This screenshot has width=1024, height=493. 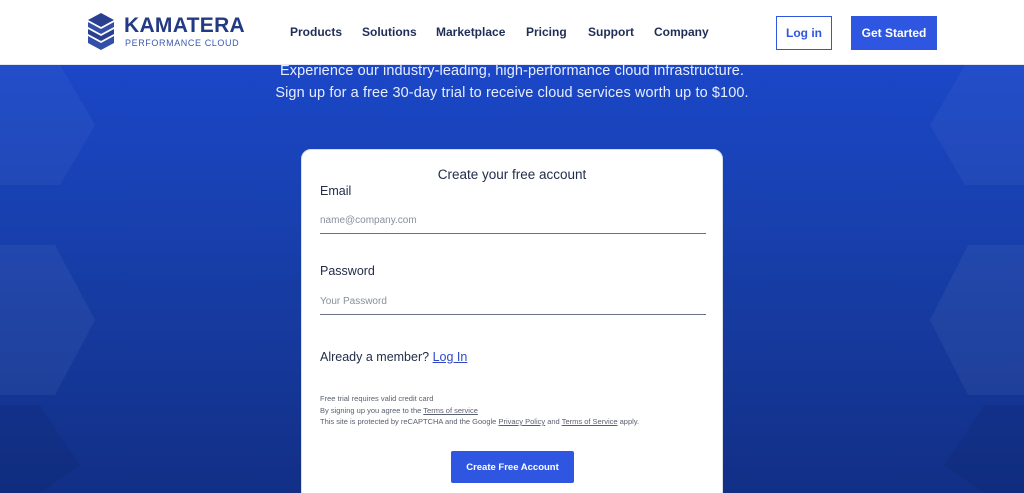 What do you see at coordinates (512, 174) in the screenshot?
I see `form-title: Create your free account` at bounding box center [512, 174].